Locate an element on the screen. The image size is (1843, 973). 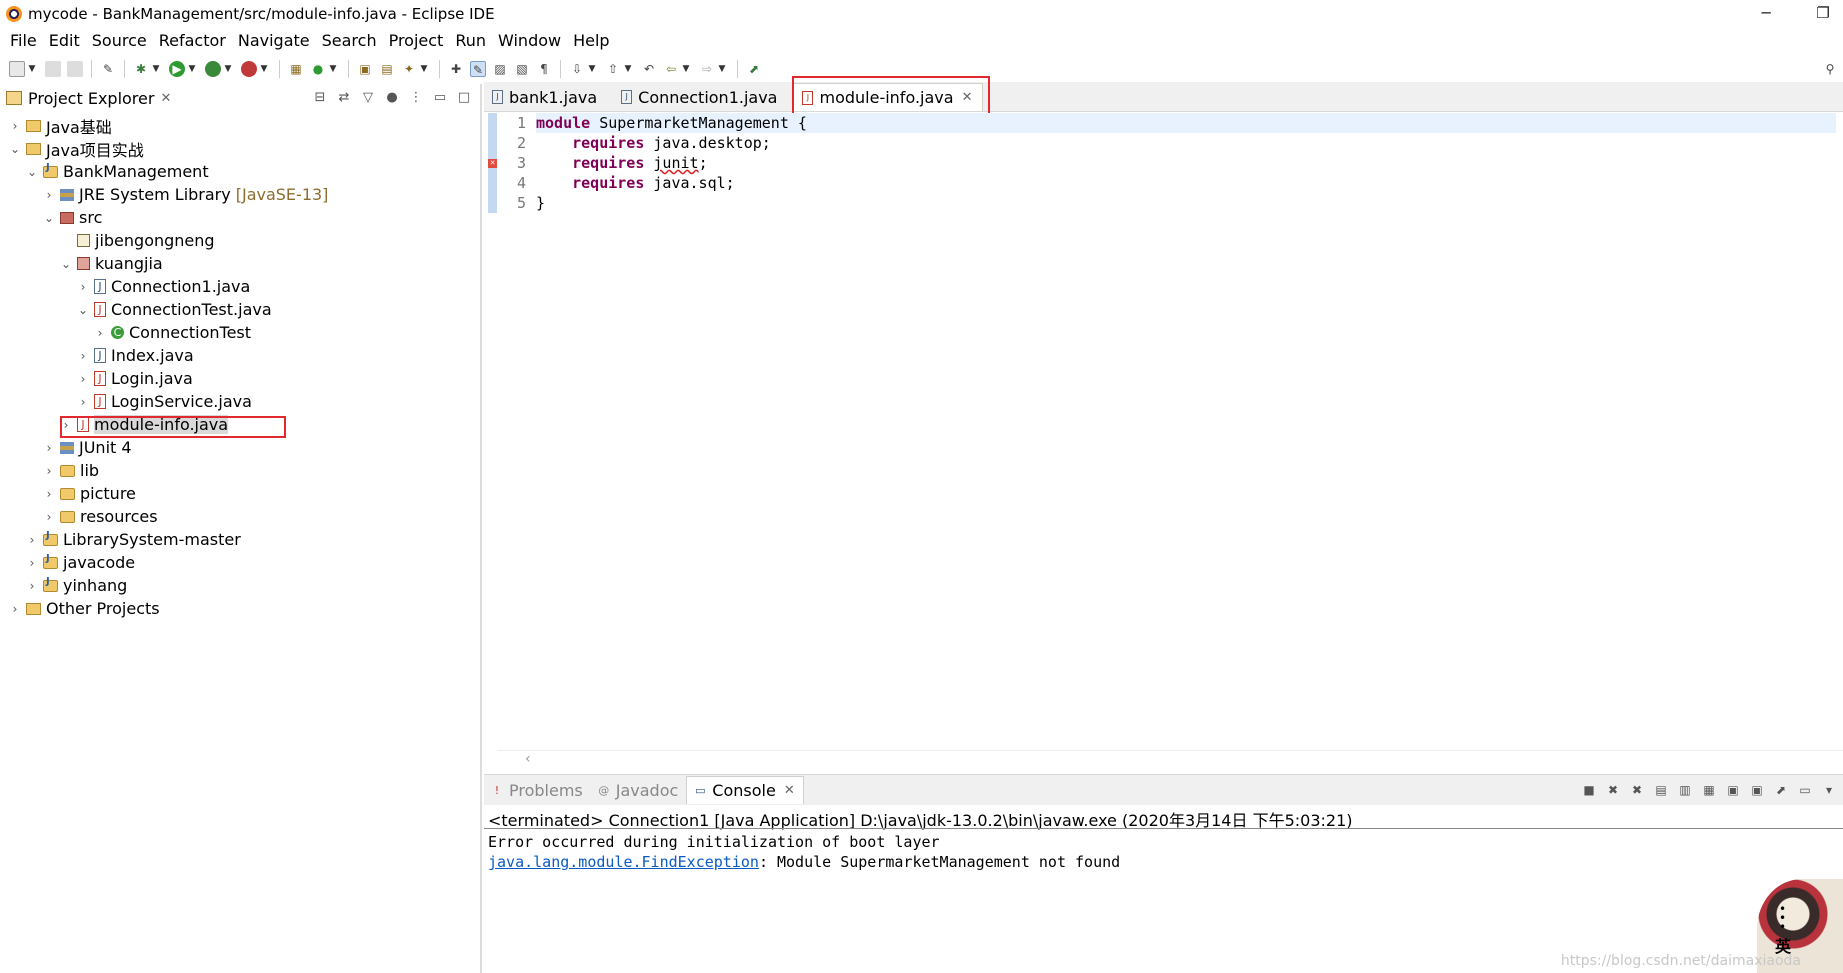
back-icon: ⇦ is located at coordinates (671, 69).